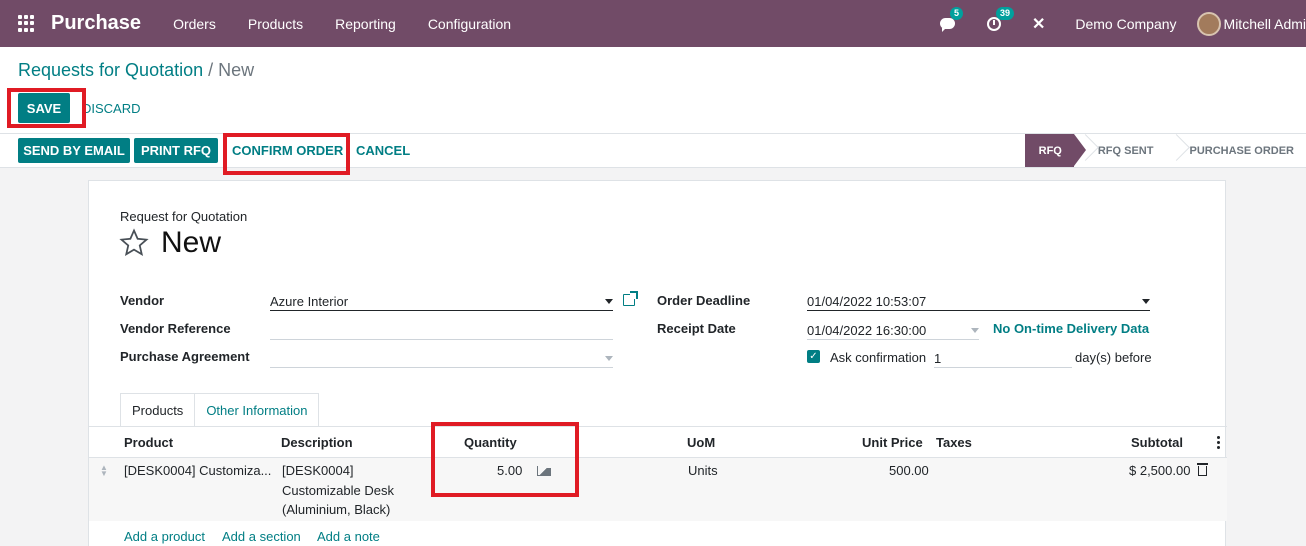 The width and height of the screenshot is (1306, 546). I want to click on messages-count-badge: 5, so click(956, 13).